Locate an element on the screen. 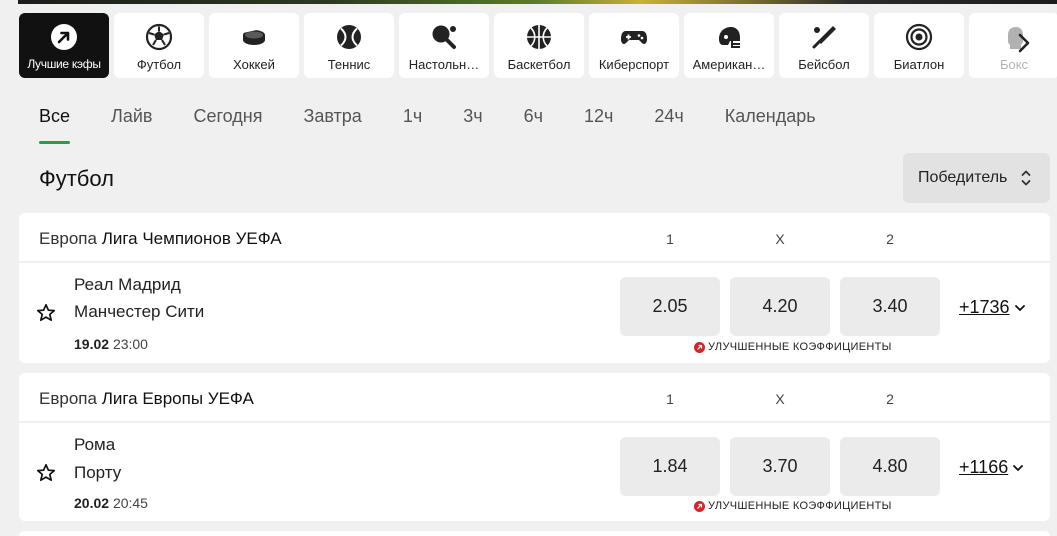 The width and height of the screenshot is (1057, 536). sport-label: Киберспорт is located at coordinates (634, 64).